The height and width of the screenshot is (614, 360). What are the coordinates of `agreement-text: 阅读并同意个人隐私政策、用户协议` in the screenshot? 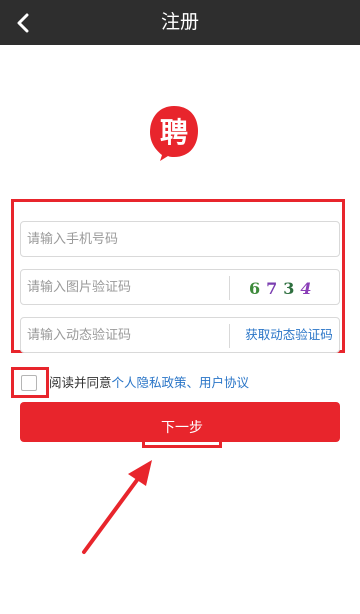 It's located at (149, 383).